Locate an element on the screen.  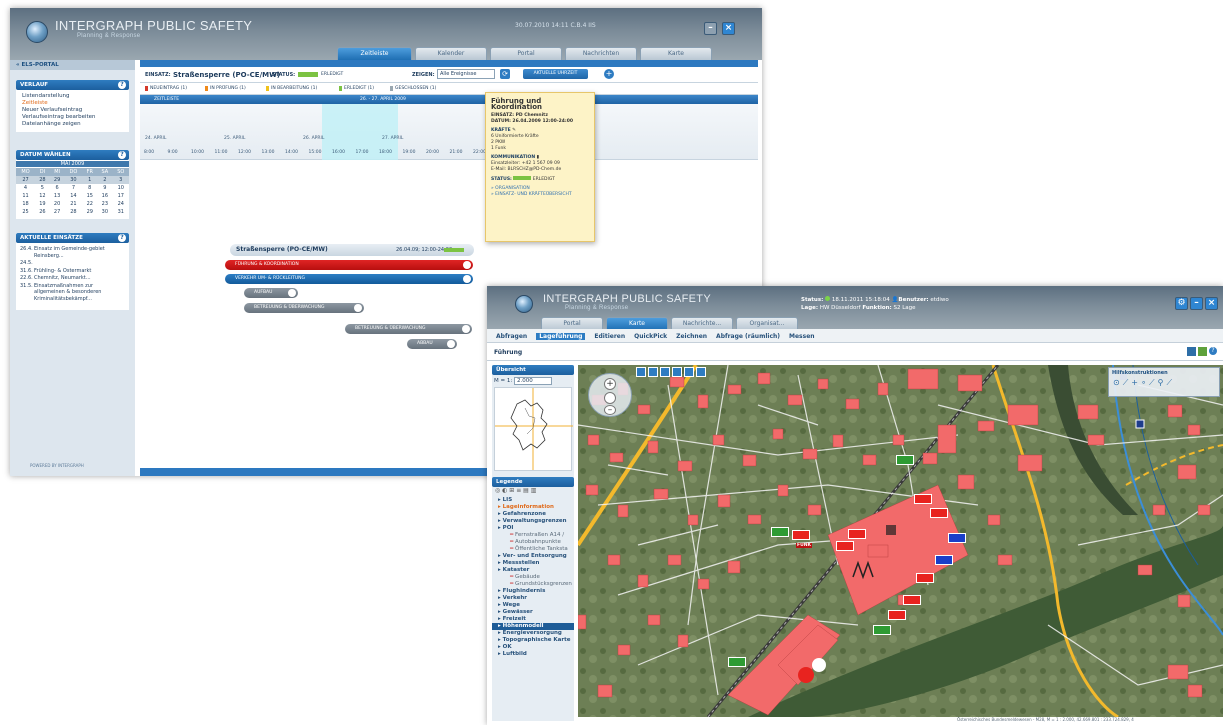
bar-betreuung-2: BETREUUNG & ÜBERWACHUNG is located at coordinates (408, 329).